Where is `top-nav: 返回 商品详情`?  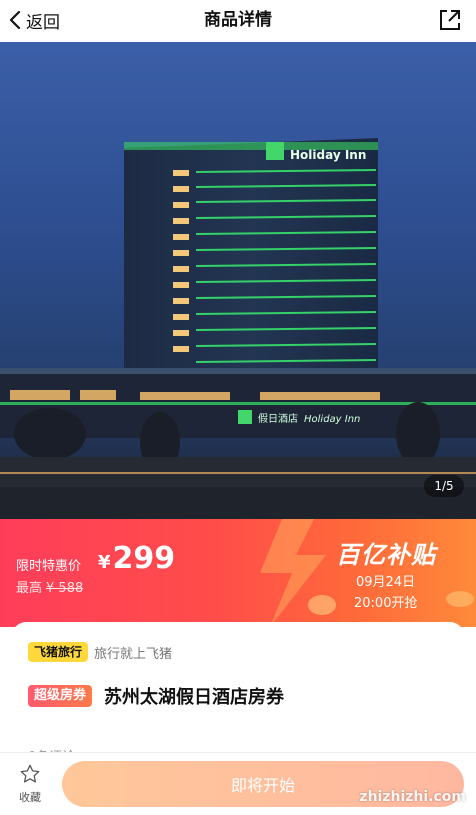 top-nav: 返回 商品详情 is located at coordinates (238, 20).